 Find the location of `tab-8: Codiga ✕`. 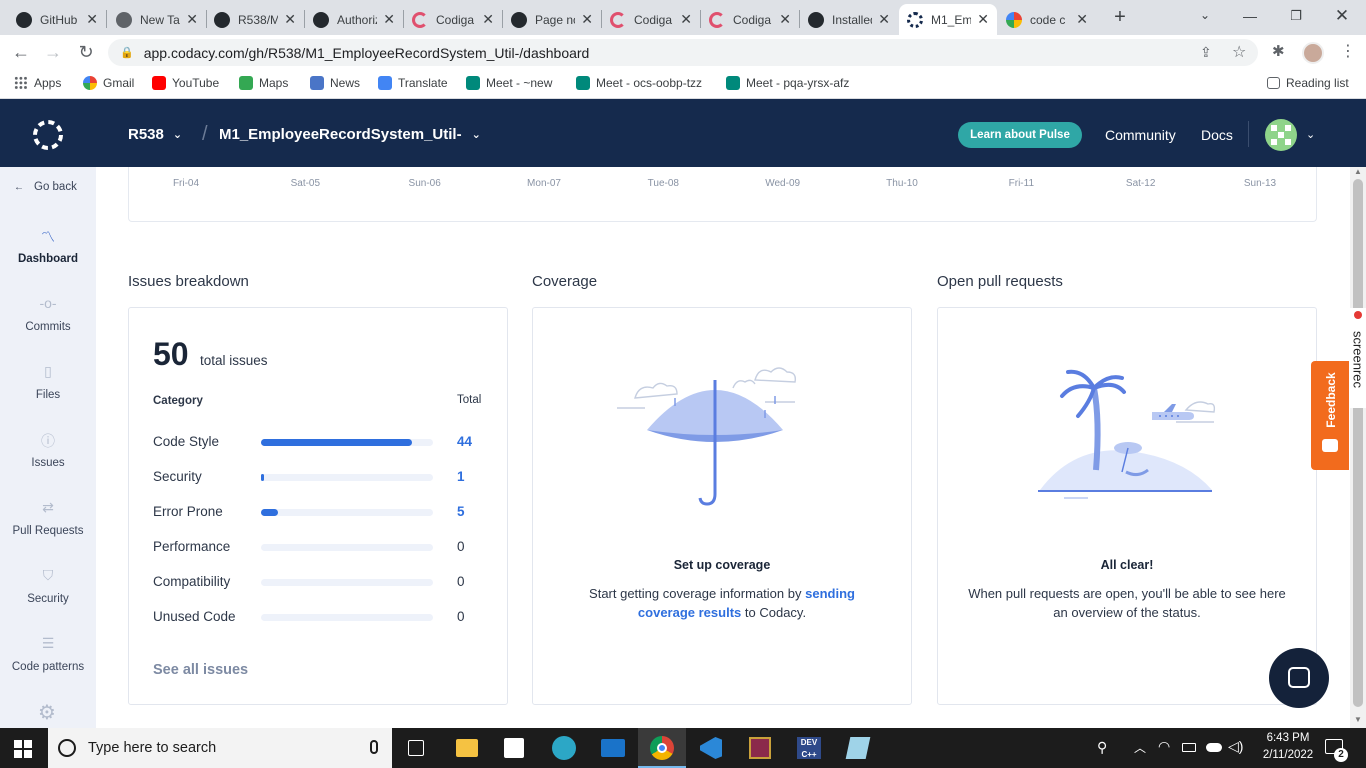

tab-8: Codiga ✕ is located at coordinates (750, 19).